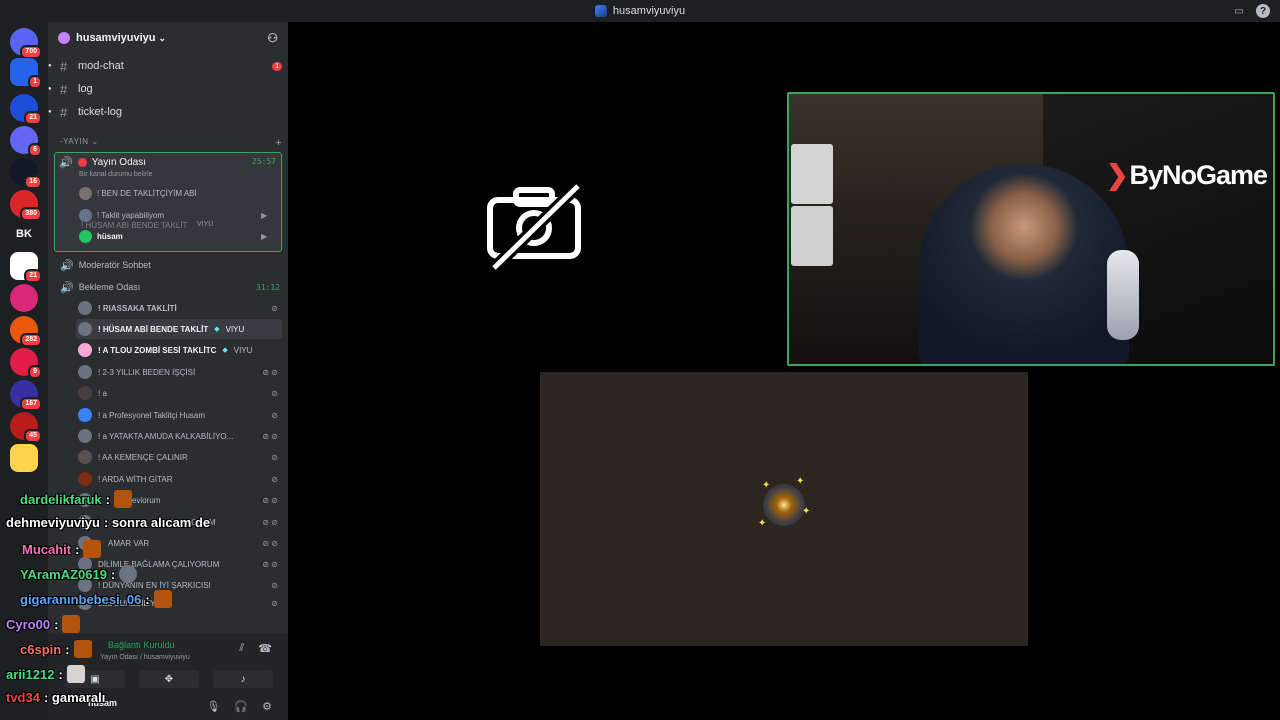 The width and height of the screenshot is (1280, 720). Describe the element at coordinates (1263, 11) in the screenshot. I see `help-icon: ?` at that location.